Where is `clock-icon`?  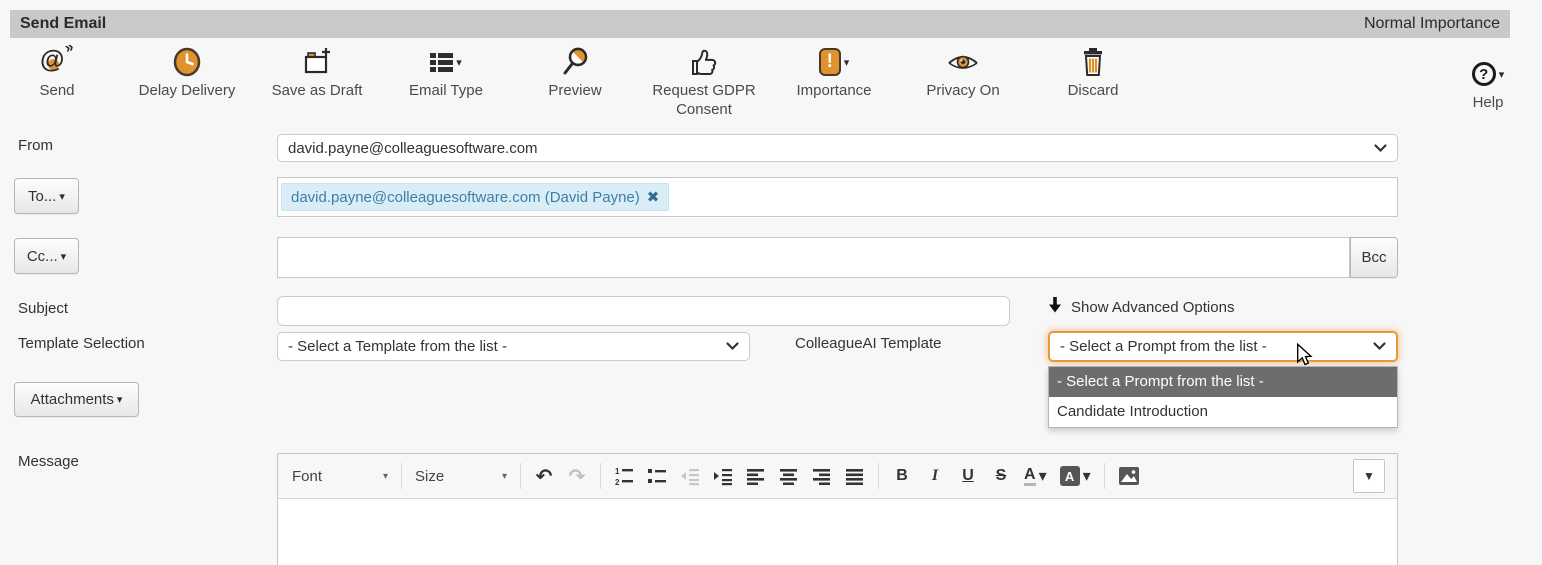
clock-icon is located at coordinates (187, 62).